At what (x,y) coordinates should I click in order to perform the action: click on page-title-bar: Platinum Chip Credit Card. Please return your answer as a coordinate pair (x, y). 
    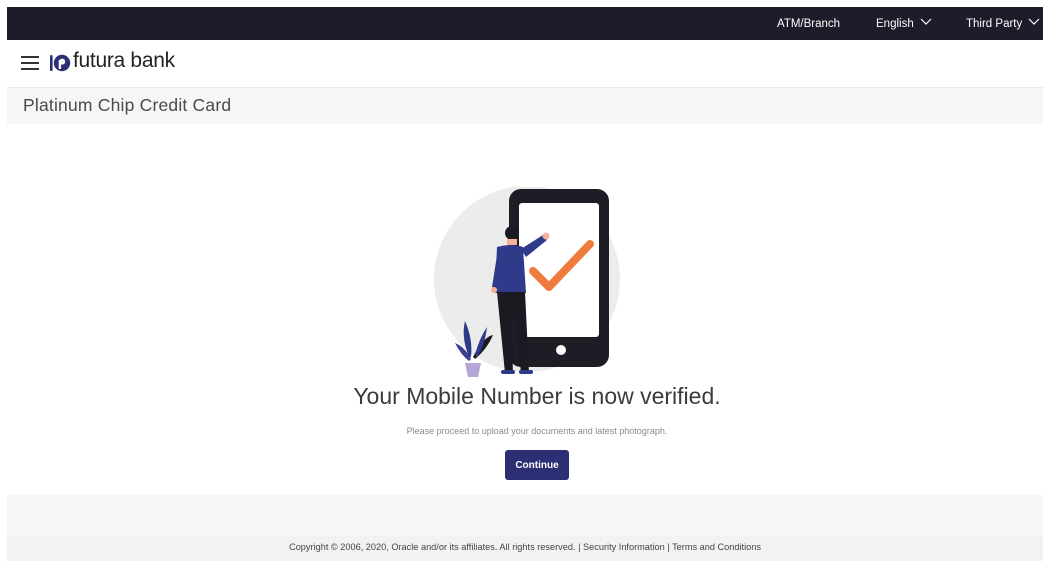
    Looking at the image, I should click on (525, 106).